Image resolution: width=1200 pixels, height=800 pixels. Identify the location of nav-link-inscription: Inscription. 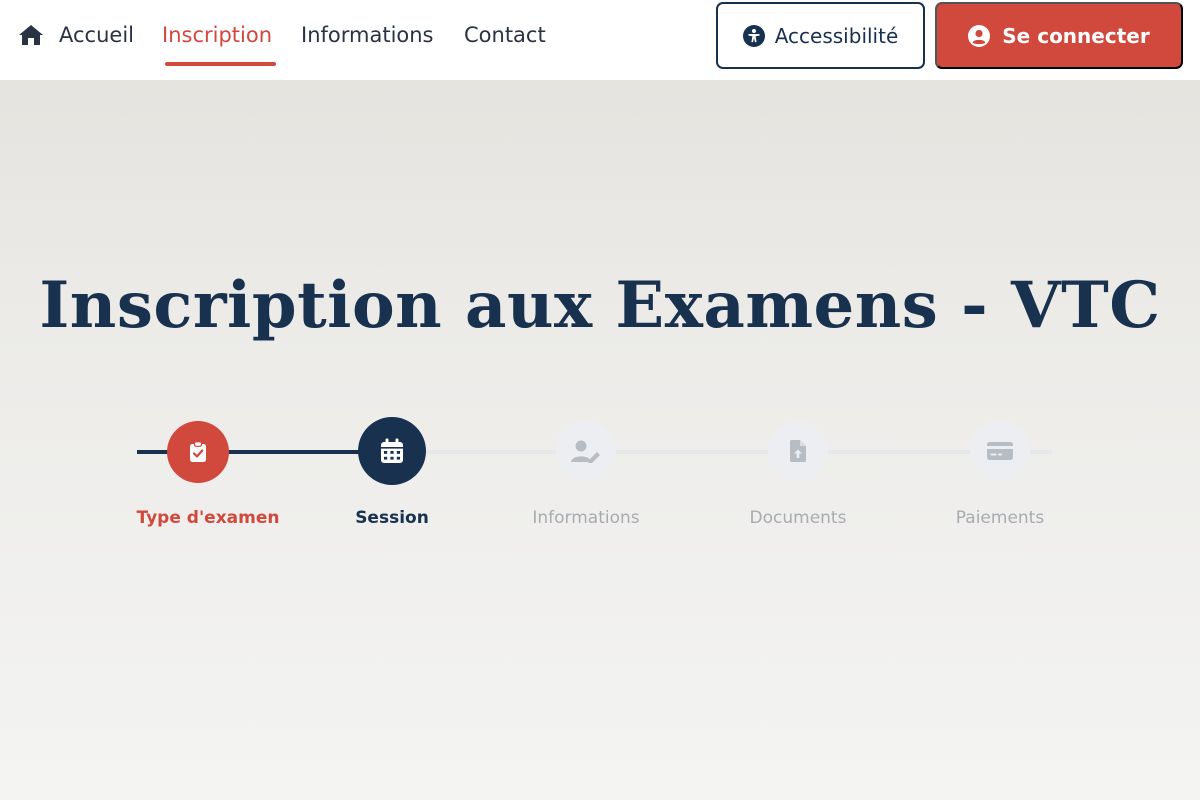
(217, 37).